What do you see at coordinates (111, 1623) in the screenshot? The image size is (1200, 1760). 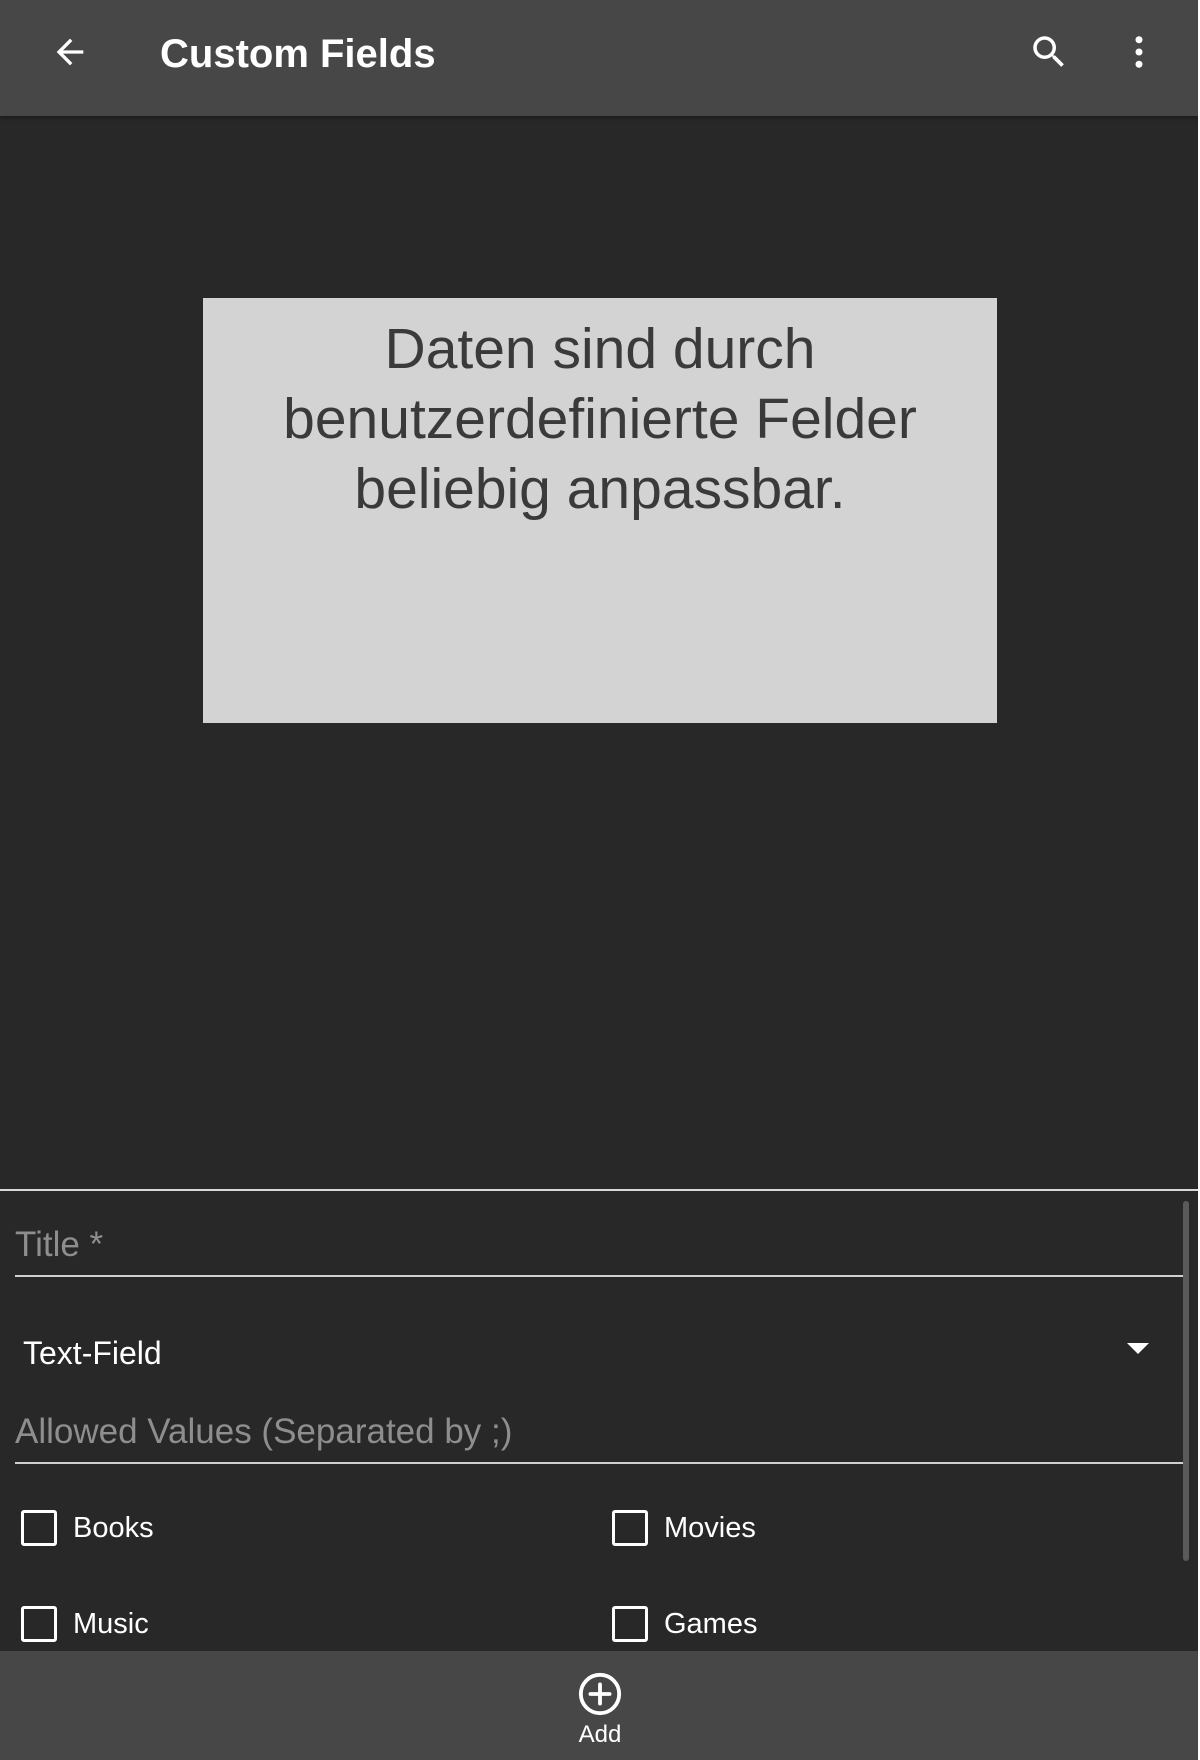 I see `checkbox-music-label: Music` at bounding box center [111, 1623].